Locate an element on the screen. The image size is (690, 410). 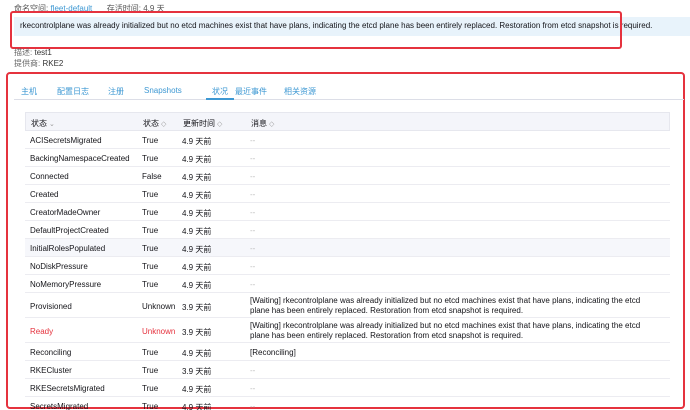
tab-related-resources: 相关资源 is located at coordinates (300, 91).